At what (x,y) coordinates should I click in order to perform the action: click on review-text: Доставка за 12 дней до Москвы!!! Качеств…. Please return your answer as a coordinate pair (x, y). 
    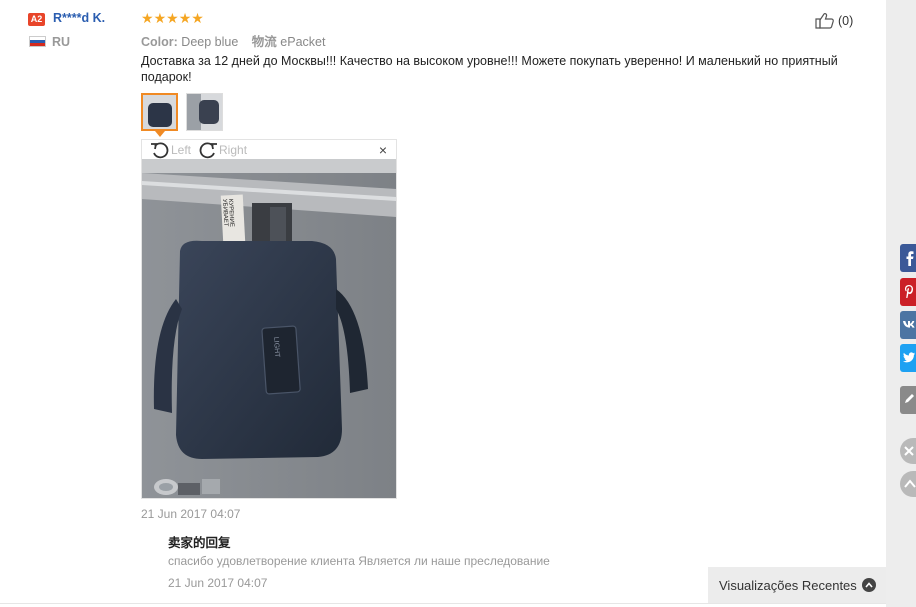
    Looking at the image, I should click on (489, 69).